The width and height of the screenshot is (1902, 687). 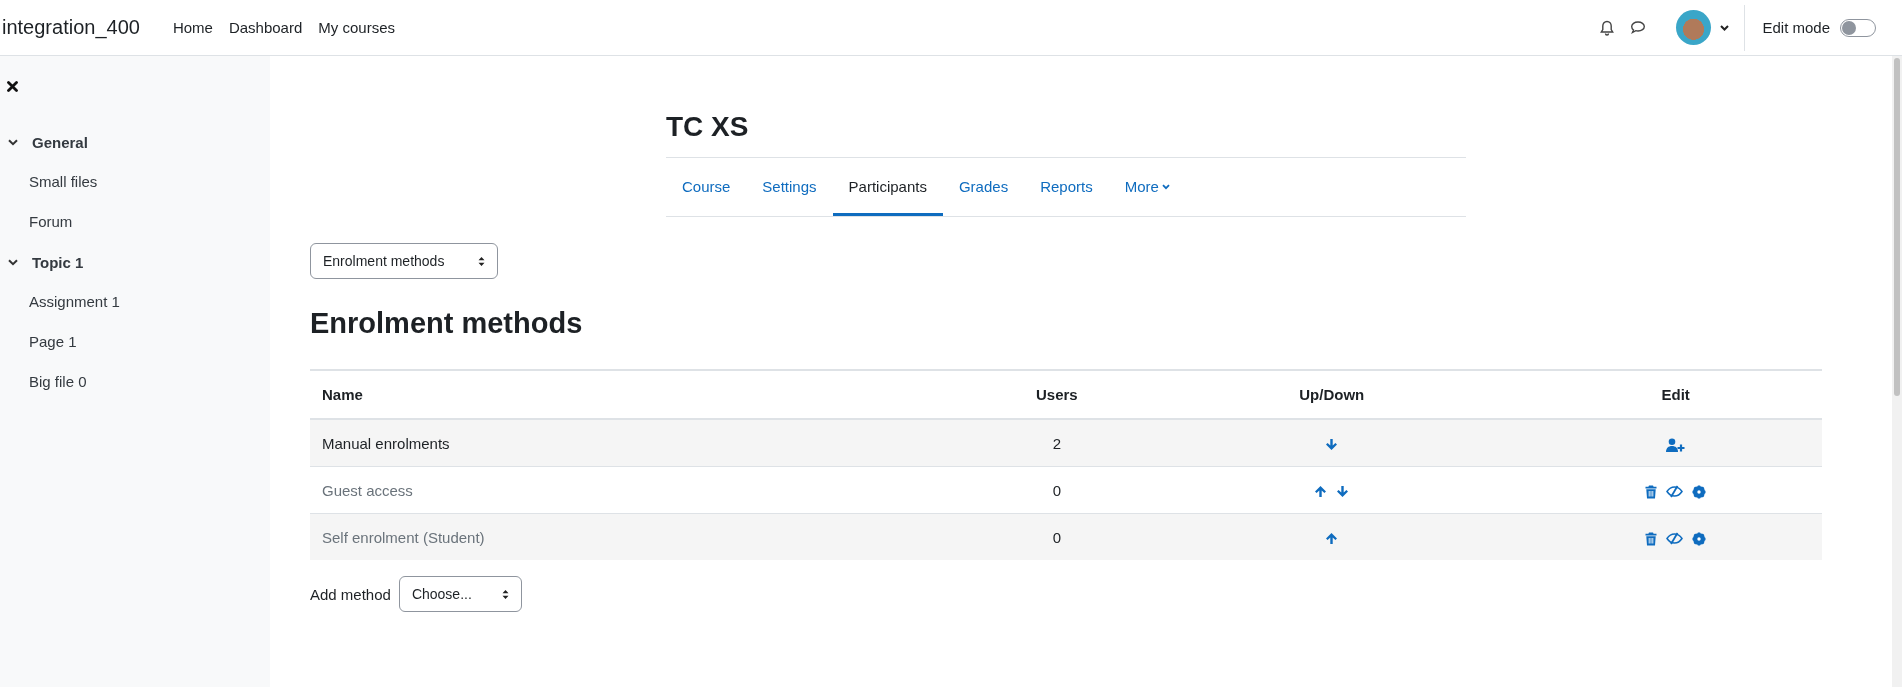 I want to click on site-name: integration_400, so click(x=71, y=27).